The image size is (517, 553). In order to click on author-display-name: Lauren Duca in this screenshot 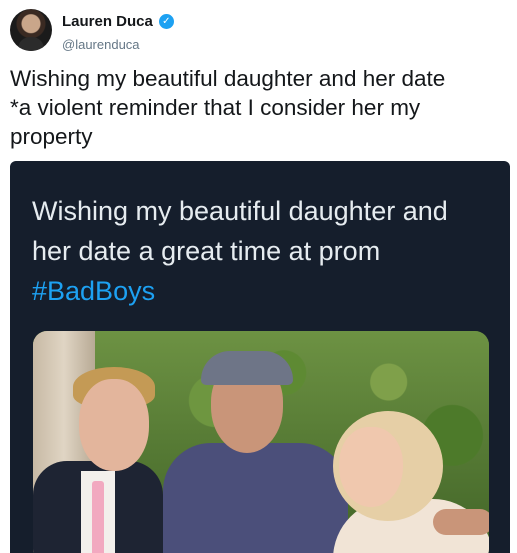, I will do `click(107, 21)`.